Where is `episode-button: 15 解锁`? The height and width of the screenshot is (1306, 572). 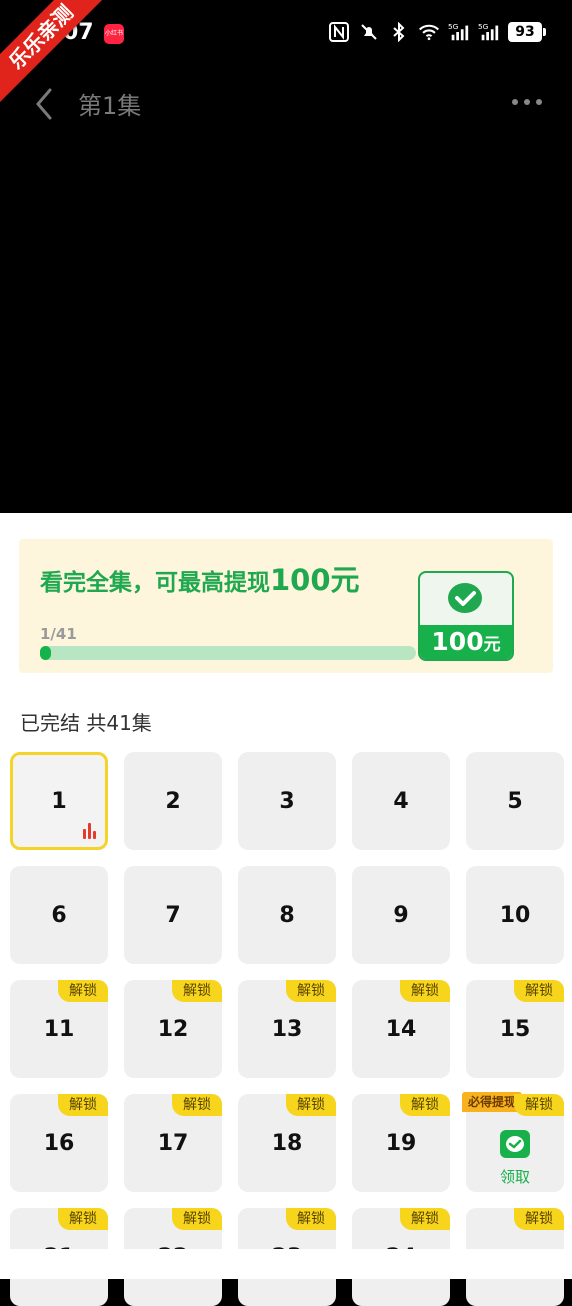 episode-button: 15 解锁 is located at coordinates (515, 1029).